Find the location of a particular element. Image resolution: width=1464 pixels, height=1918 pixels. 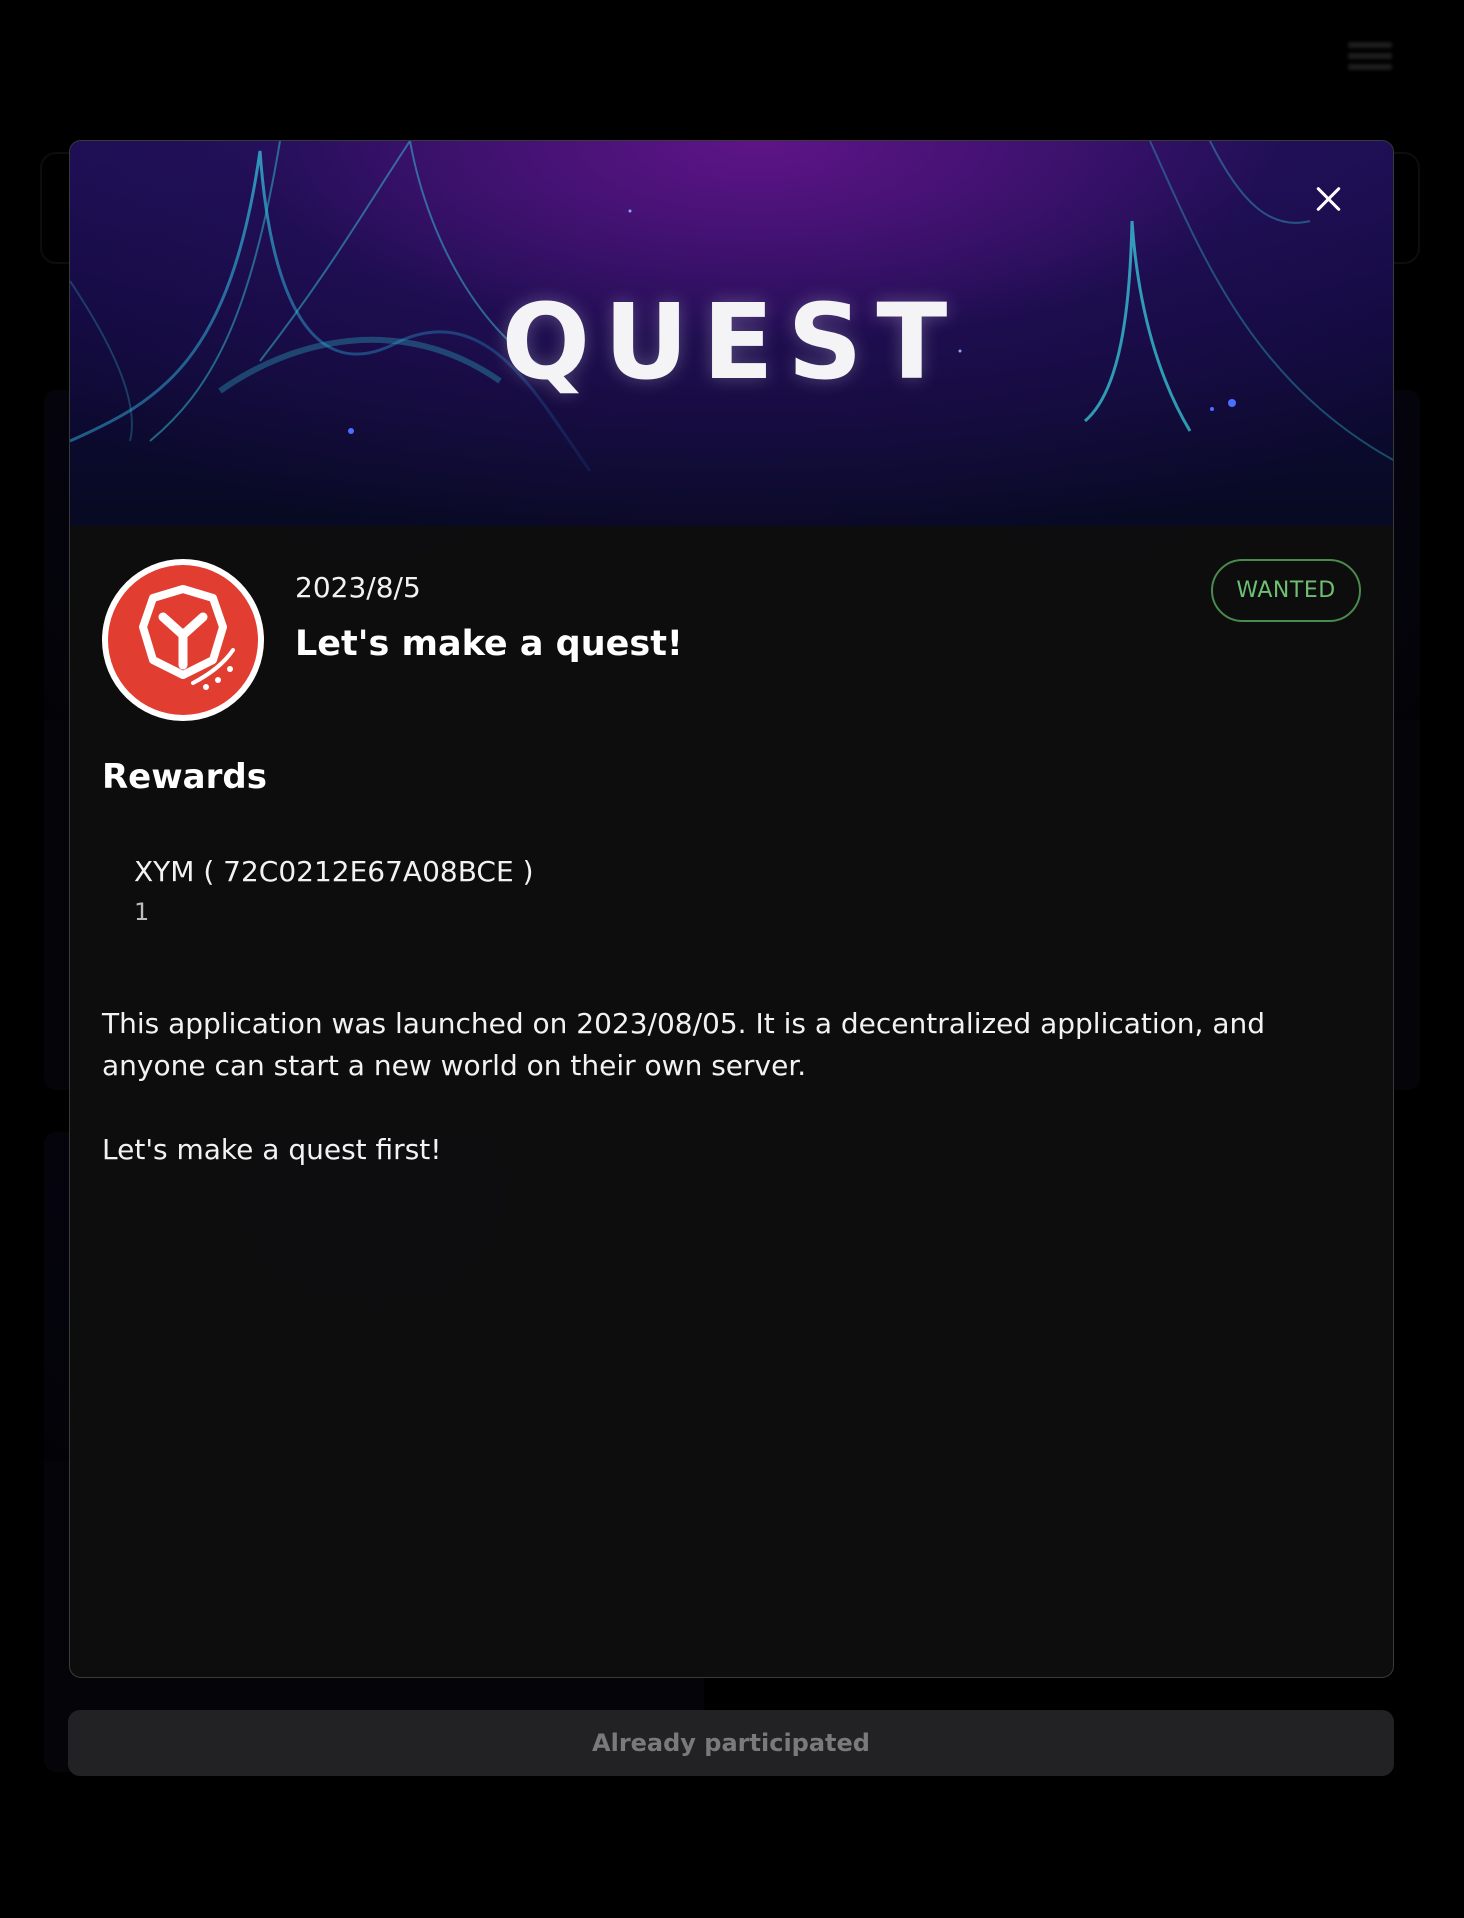

symbol-logo-icon is located at coordinates (187, 637).